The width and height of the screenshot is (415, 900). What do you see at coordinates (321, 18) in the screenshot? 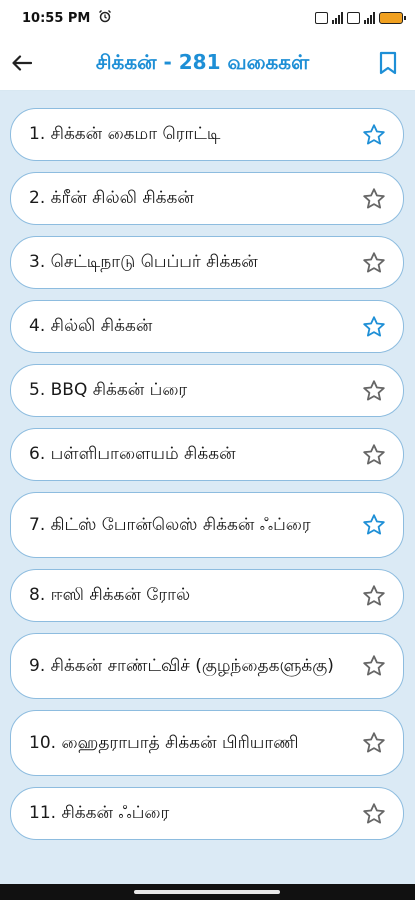
I see `volte-icon` at bounding box center [321, 18].